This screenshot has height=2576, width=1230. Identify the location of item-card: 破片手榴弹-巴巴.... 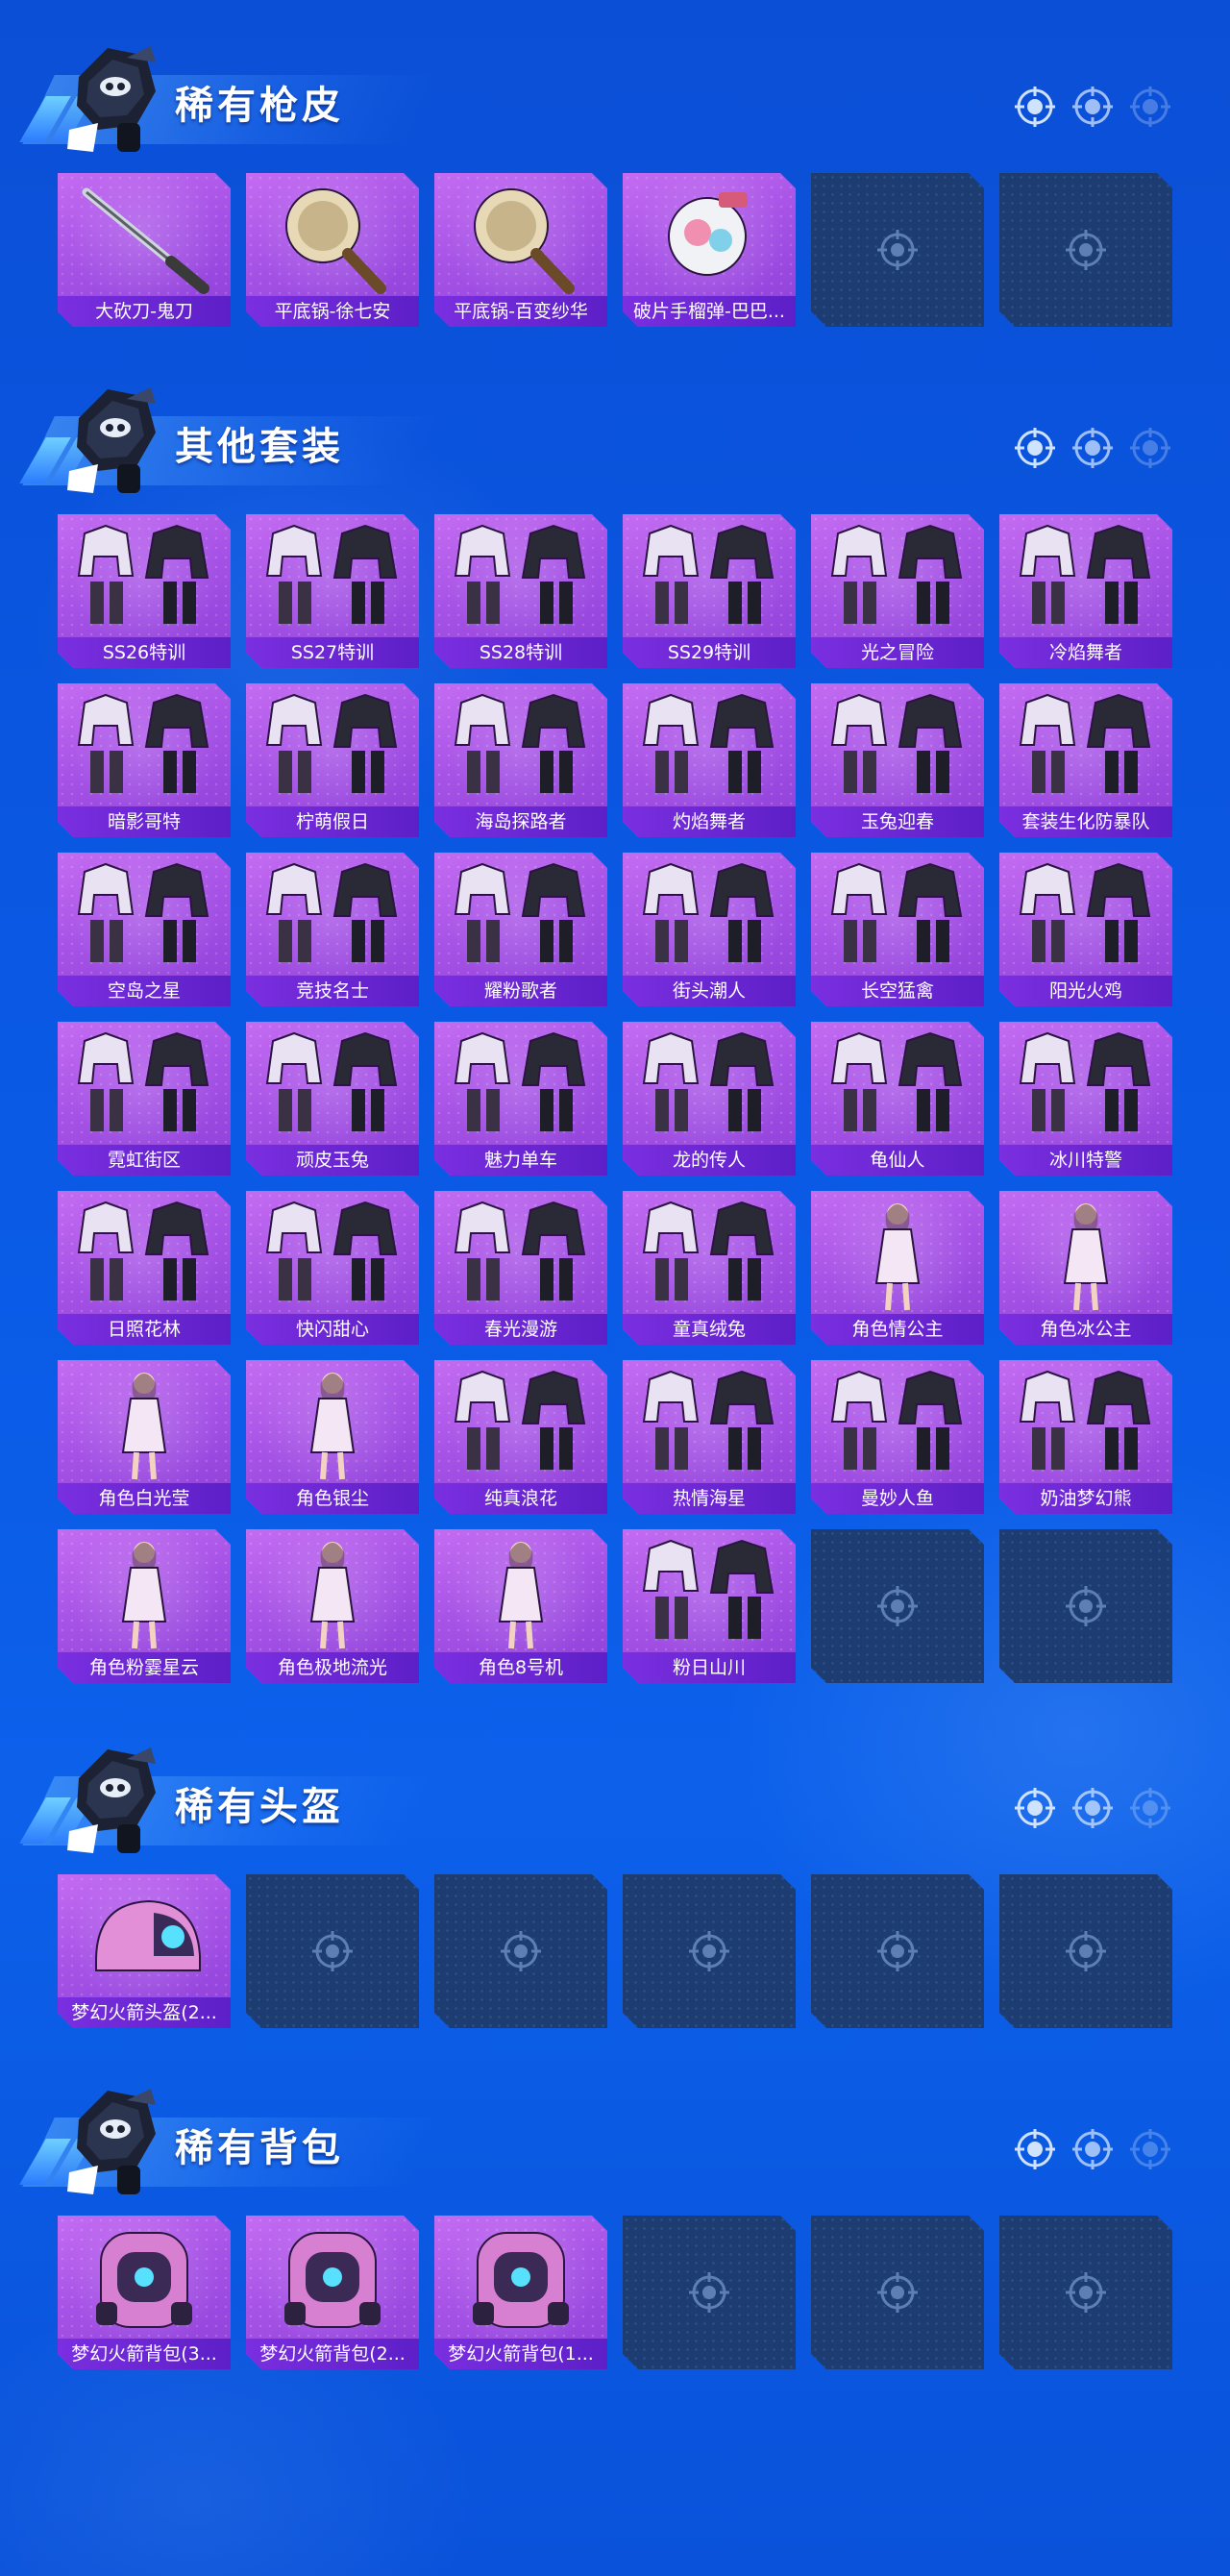
(709, 250).